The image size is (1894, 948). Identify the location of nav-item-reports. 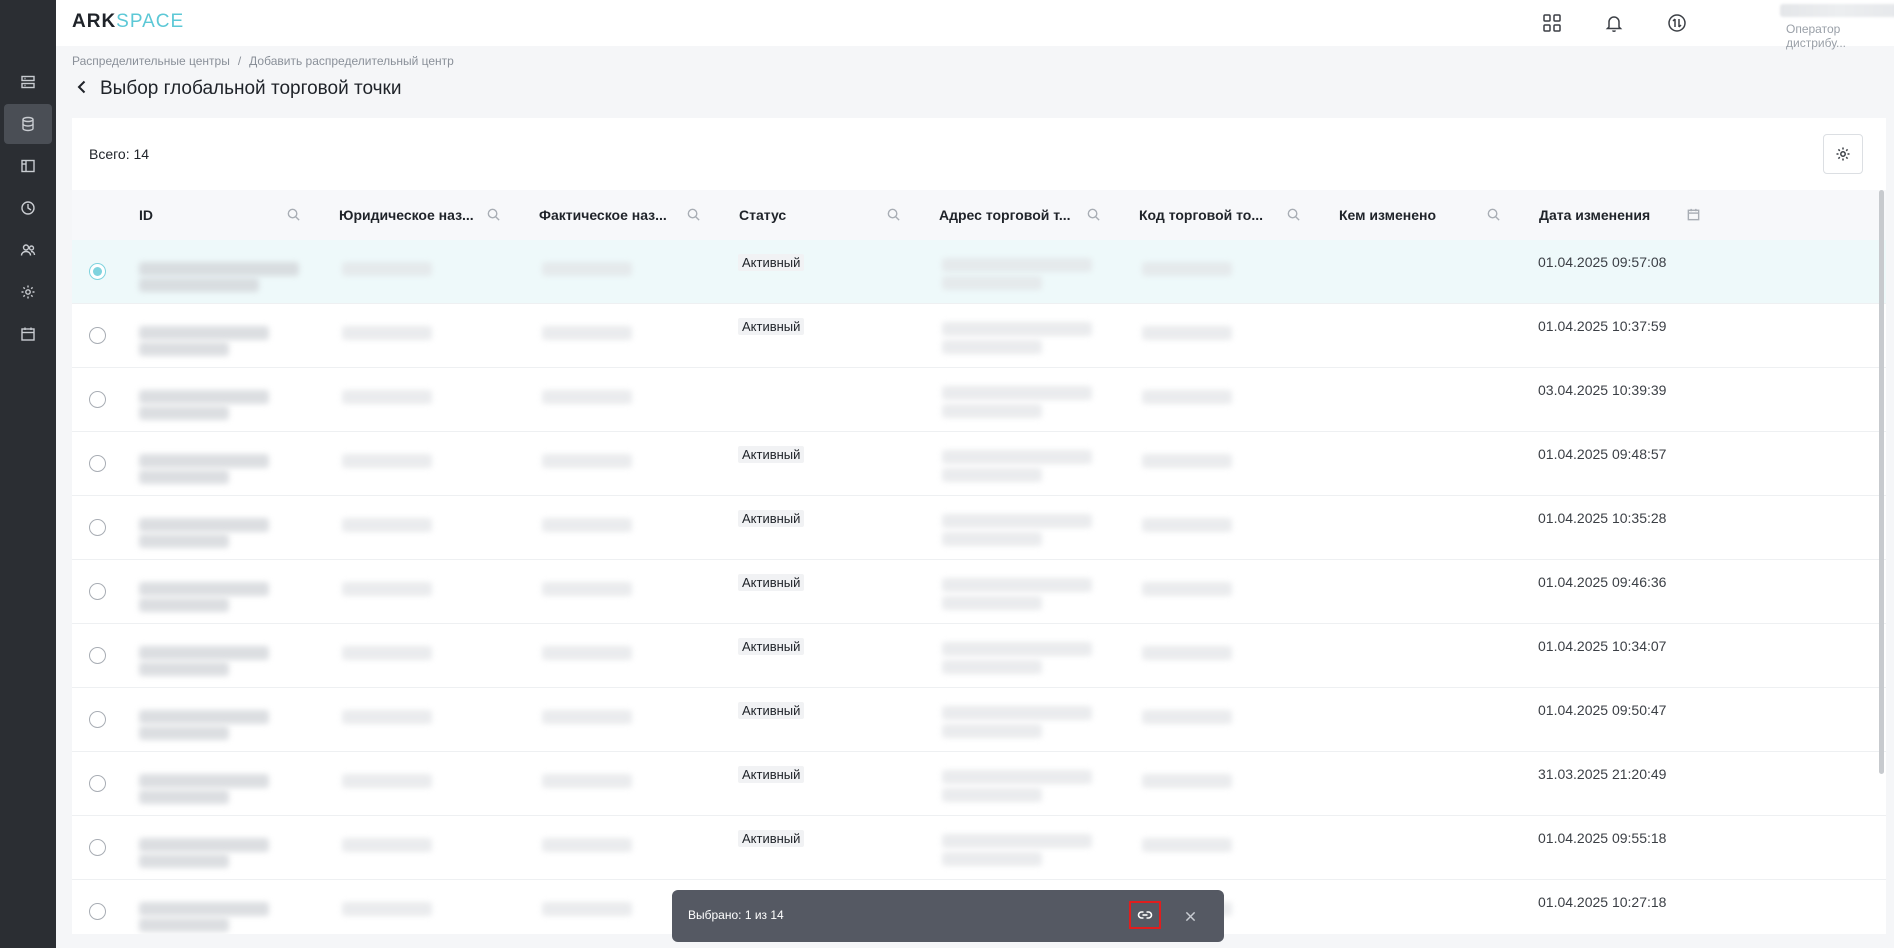
(28, 208).